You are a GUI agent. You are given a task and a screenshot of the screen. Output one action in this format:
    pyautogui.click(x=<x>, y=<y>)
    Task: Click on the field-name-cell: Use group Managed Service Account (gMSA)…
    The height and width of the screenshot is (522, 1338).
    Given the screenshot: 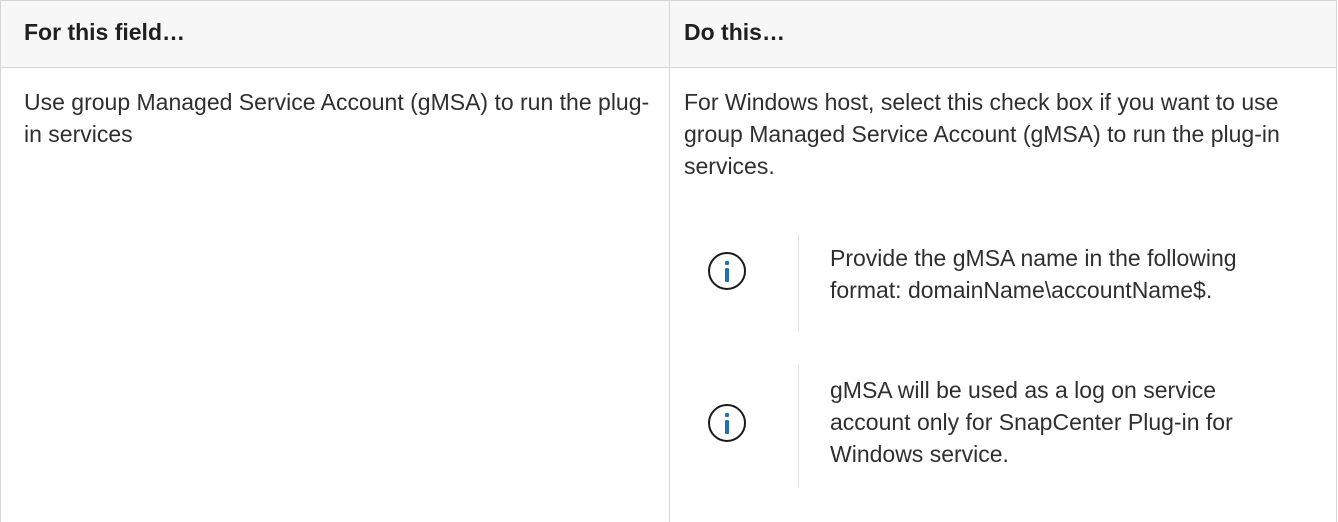 What is the action you would take?
    pyautogui.click(x=337, y=118)
    